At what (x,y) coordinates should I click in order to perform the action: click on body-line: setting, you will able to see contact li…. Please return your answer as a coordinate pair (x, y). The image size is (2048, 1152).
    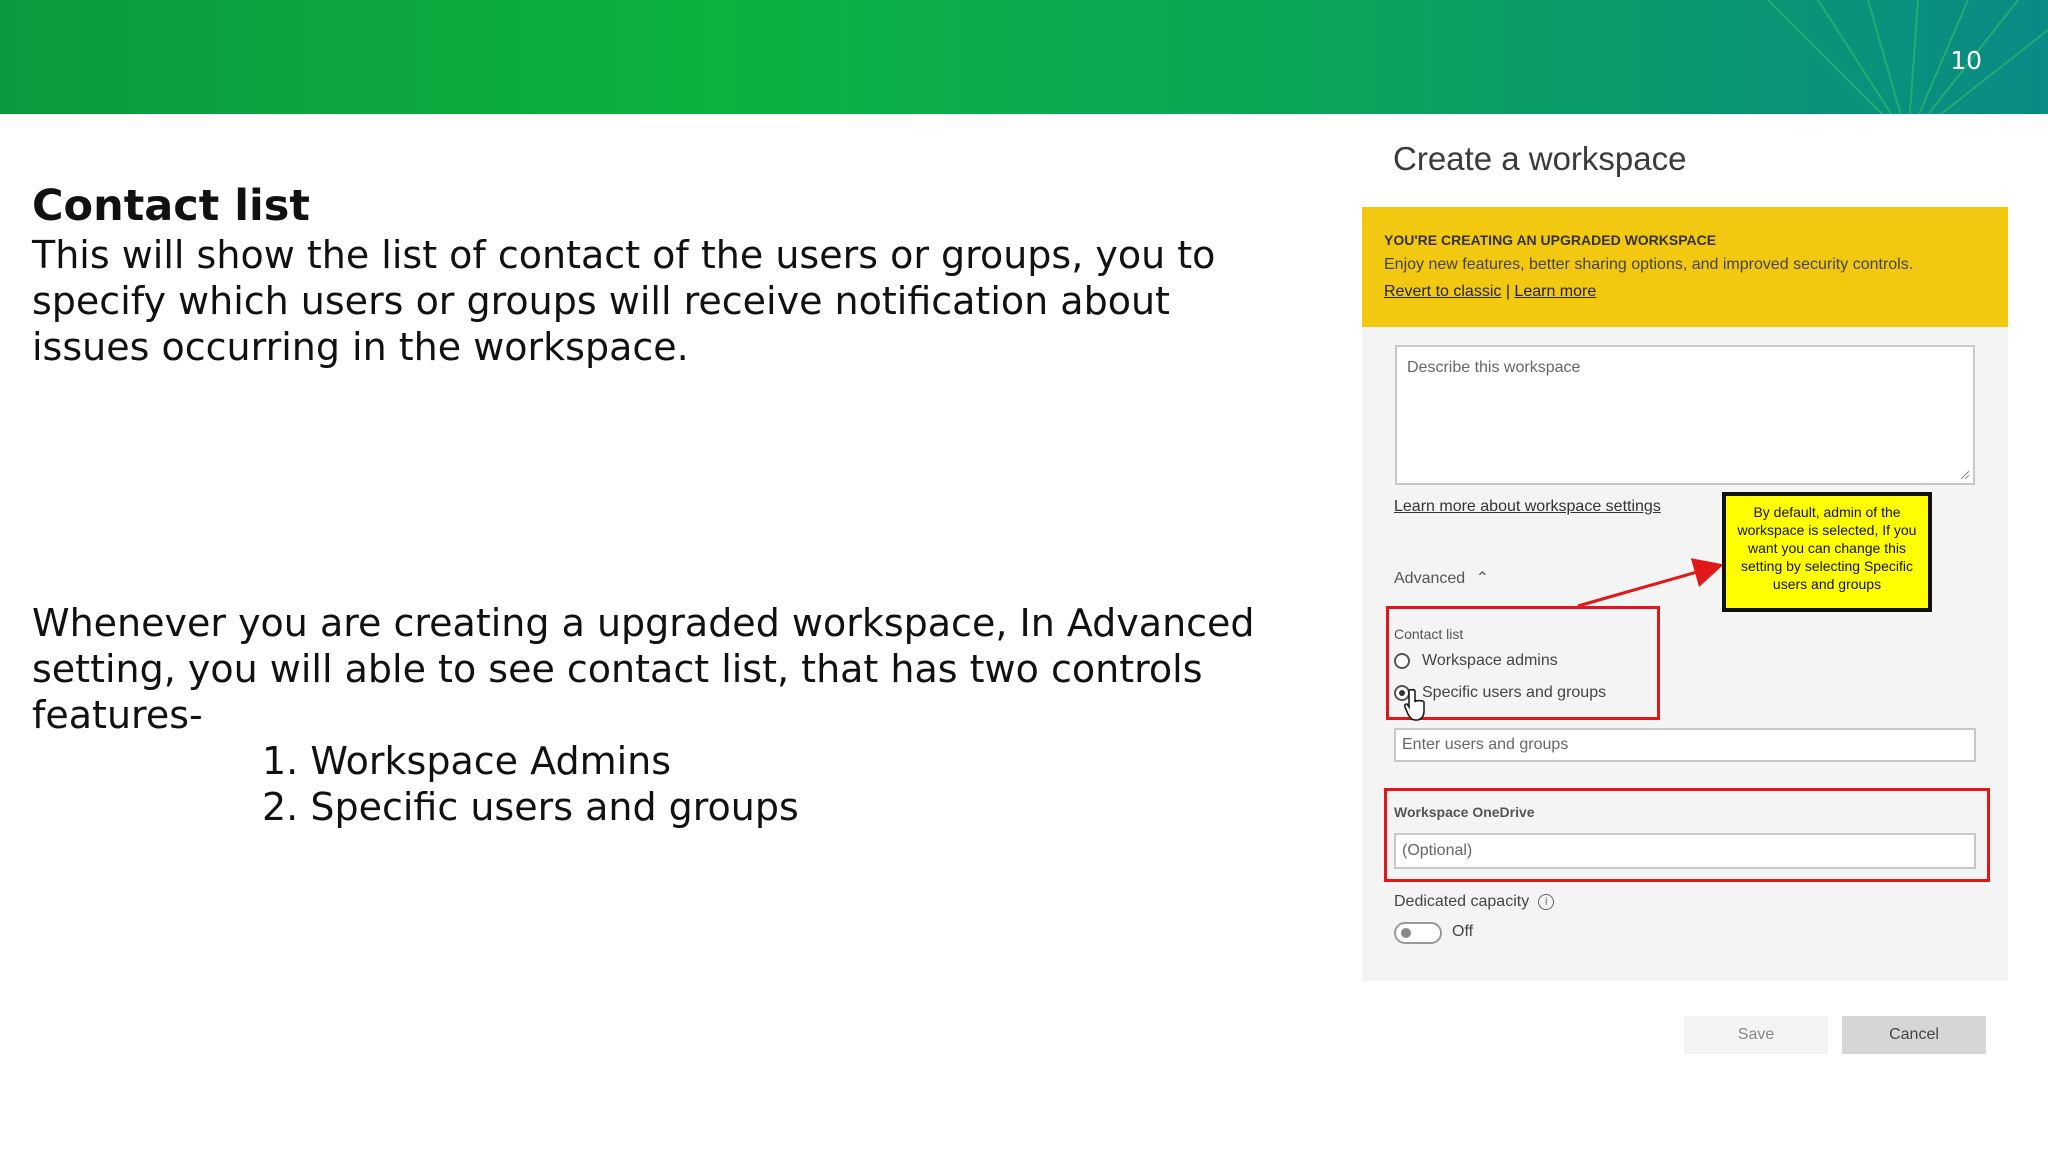
    Looking at the image, I should click on (617, 669).